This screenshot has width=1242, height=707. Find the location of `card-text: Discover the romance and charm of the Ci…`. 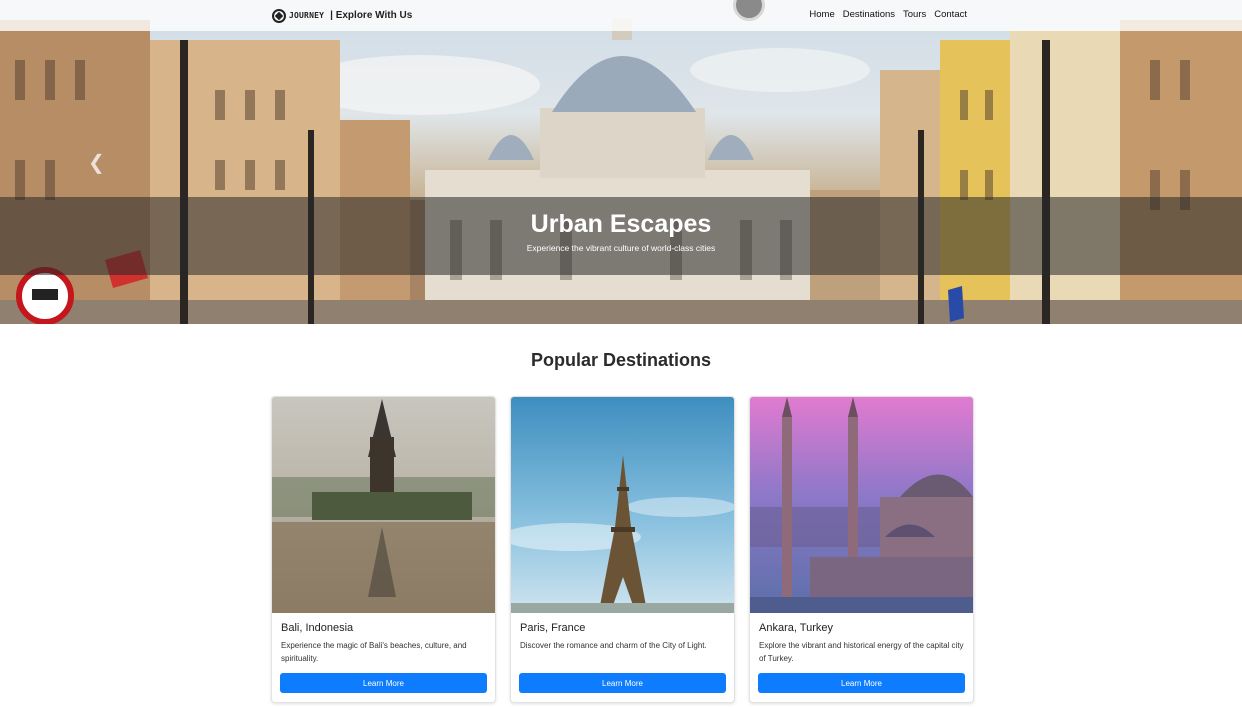

card-text: Discover the romance and charm of the Ci… is located at coordinates (613, 645).